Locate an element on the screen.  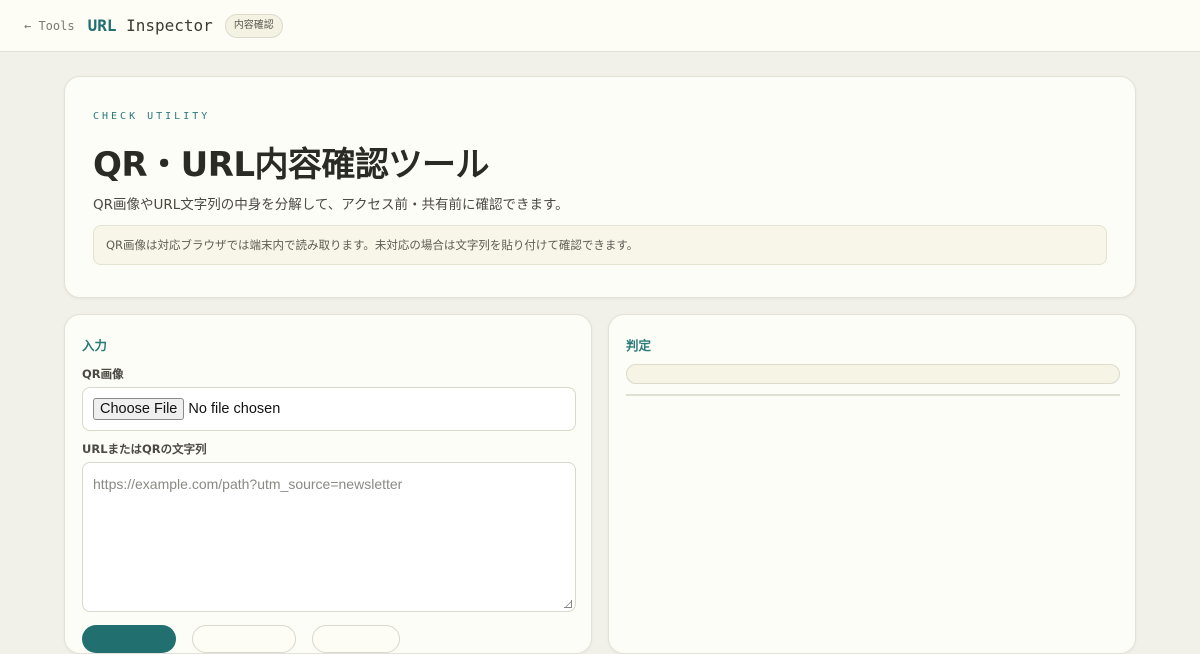
back-to-tools-link: ← Tools is located at coordinates (49, 26).